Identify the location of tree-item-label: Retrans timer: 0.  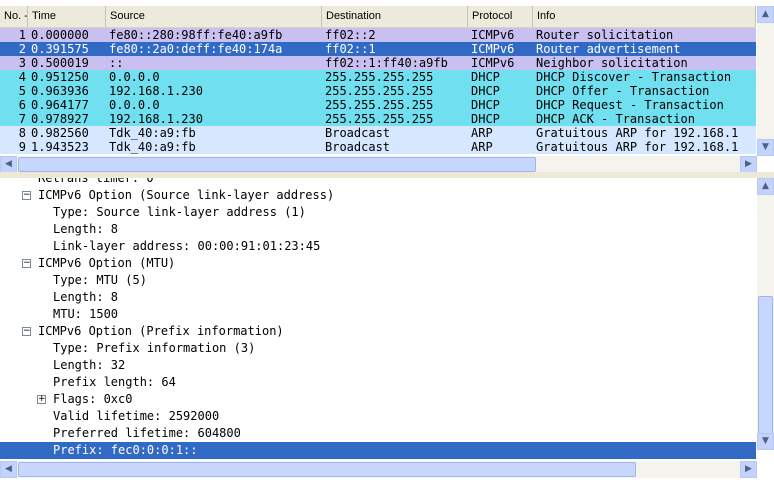
(96, 181).